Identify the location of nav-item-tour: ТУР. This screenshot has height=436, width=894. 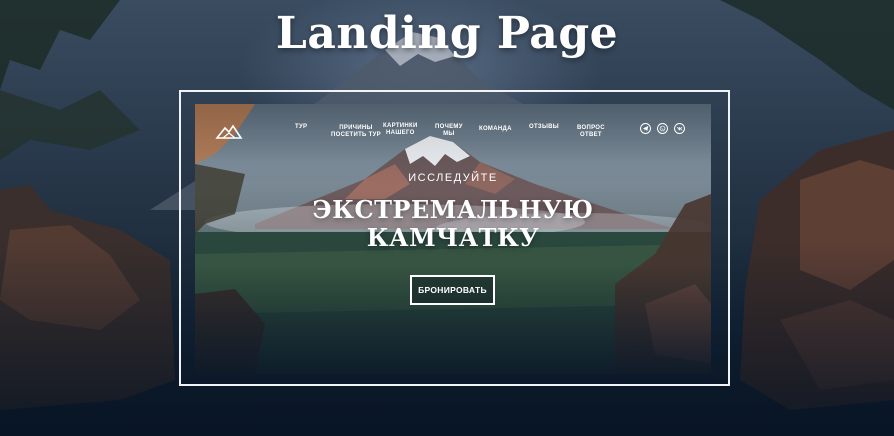
(301, 127).